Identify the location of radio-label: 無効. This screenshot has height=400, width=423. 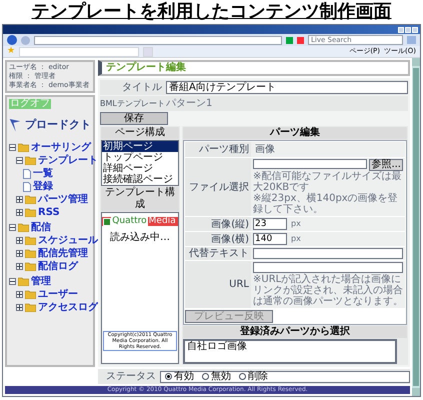
(221, 377).